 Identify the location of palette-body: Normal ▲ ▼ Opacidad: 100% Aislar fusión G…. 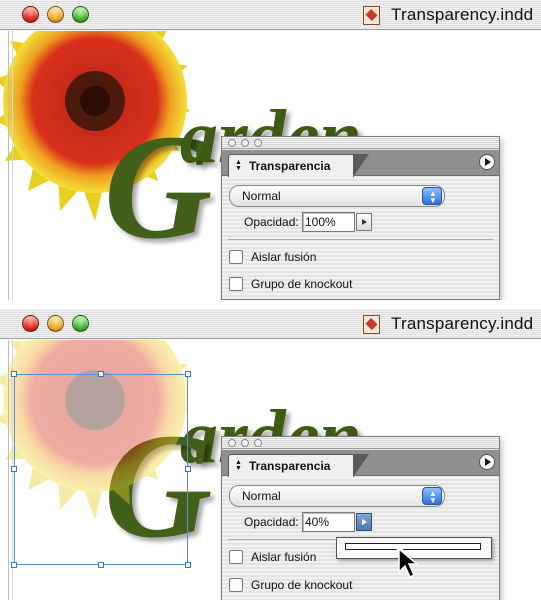
(360, 238).